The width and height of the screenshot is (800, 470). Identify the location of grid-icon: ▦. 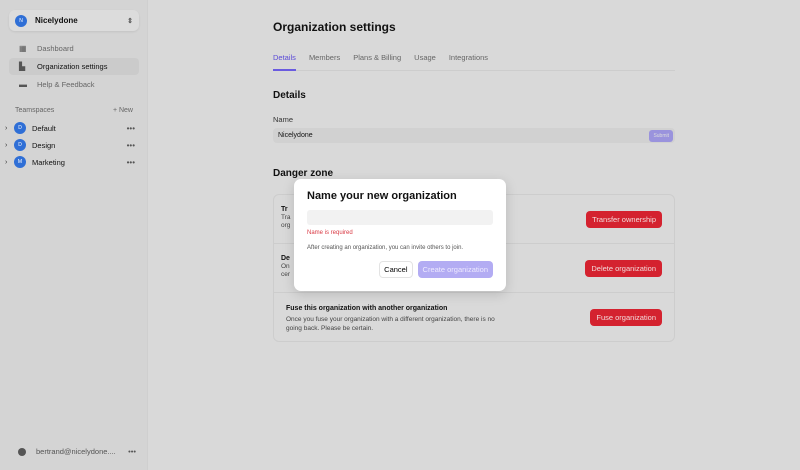
(23, 48).